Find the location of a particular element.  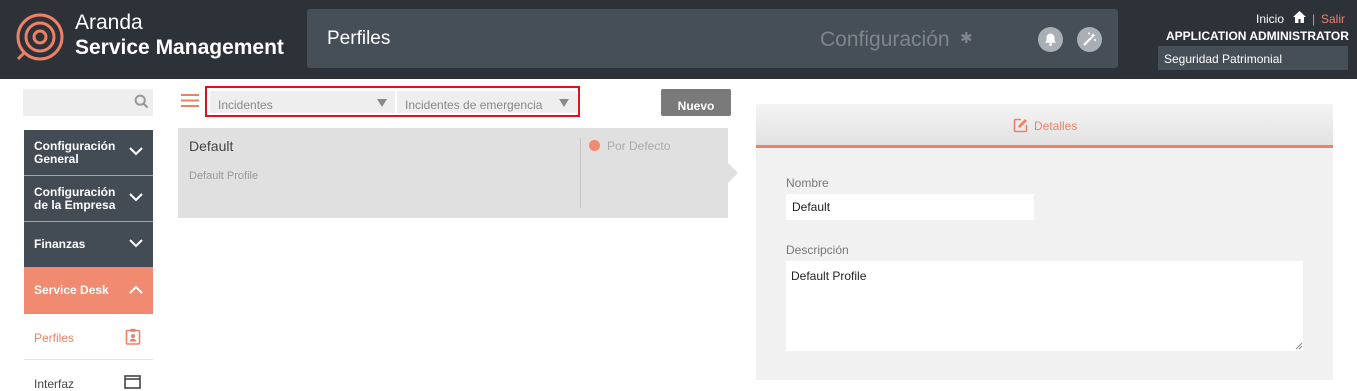

sidebar-item-label: Service Desk is located at coordinates (71, 290).